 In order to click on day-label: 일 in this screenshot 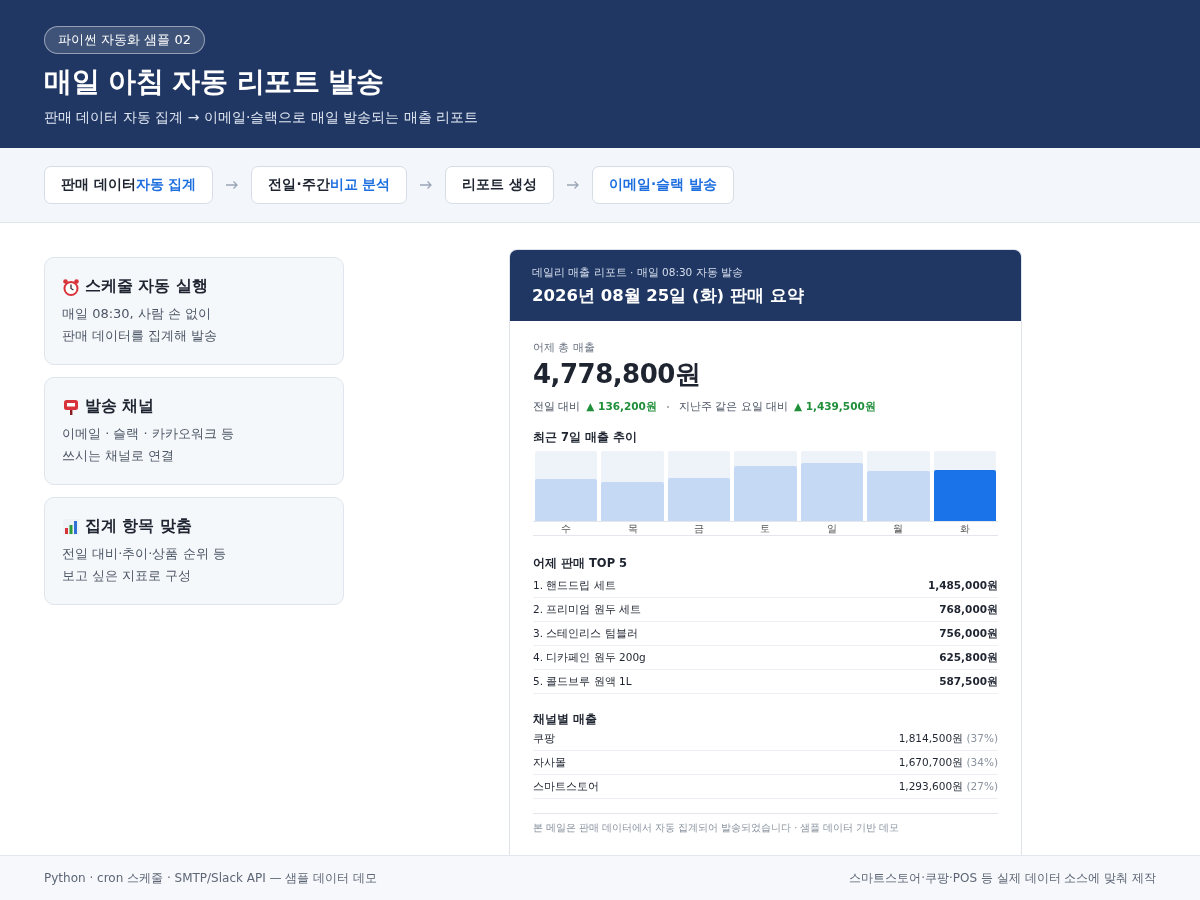, I will do `click(831, 528)`.